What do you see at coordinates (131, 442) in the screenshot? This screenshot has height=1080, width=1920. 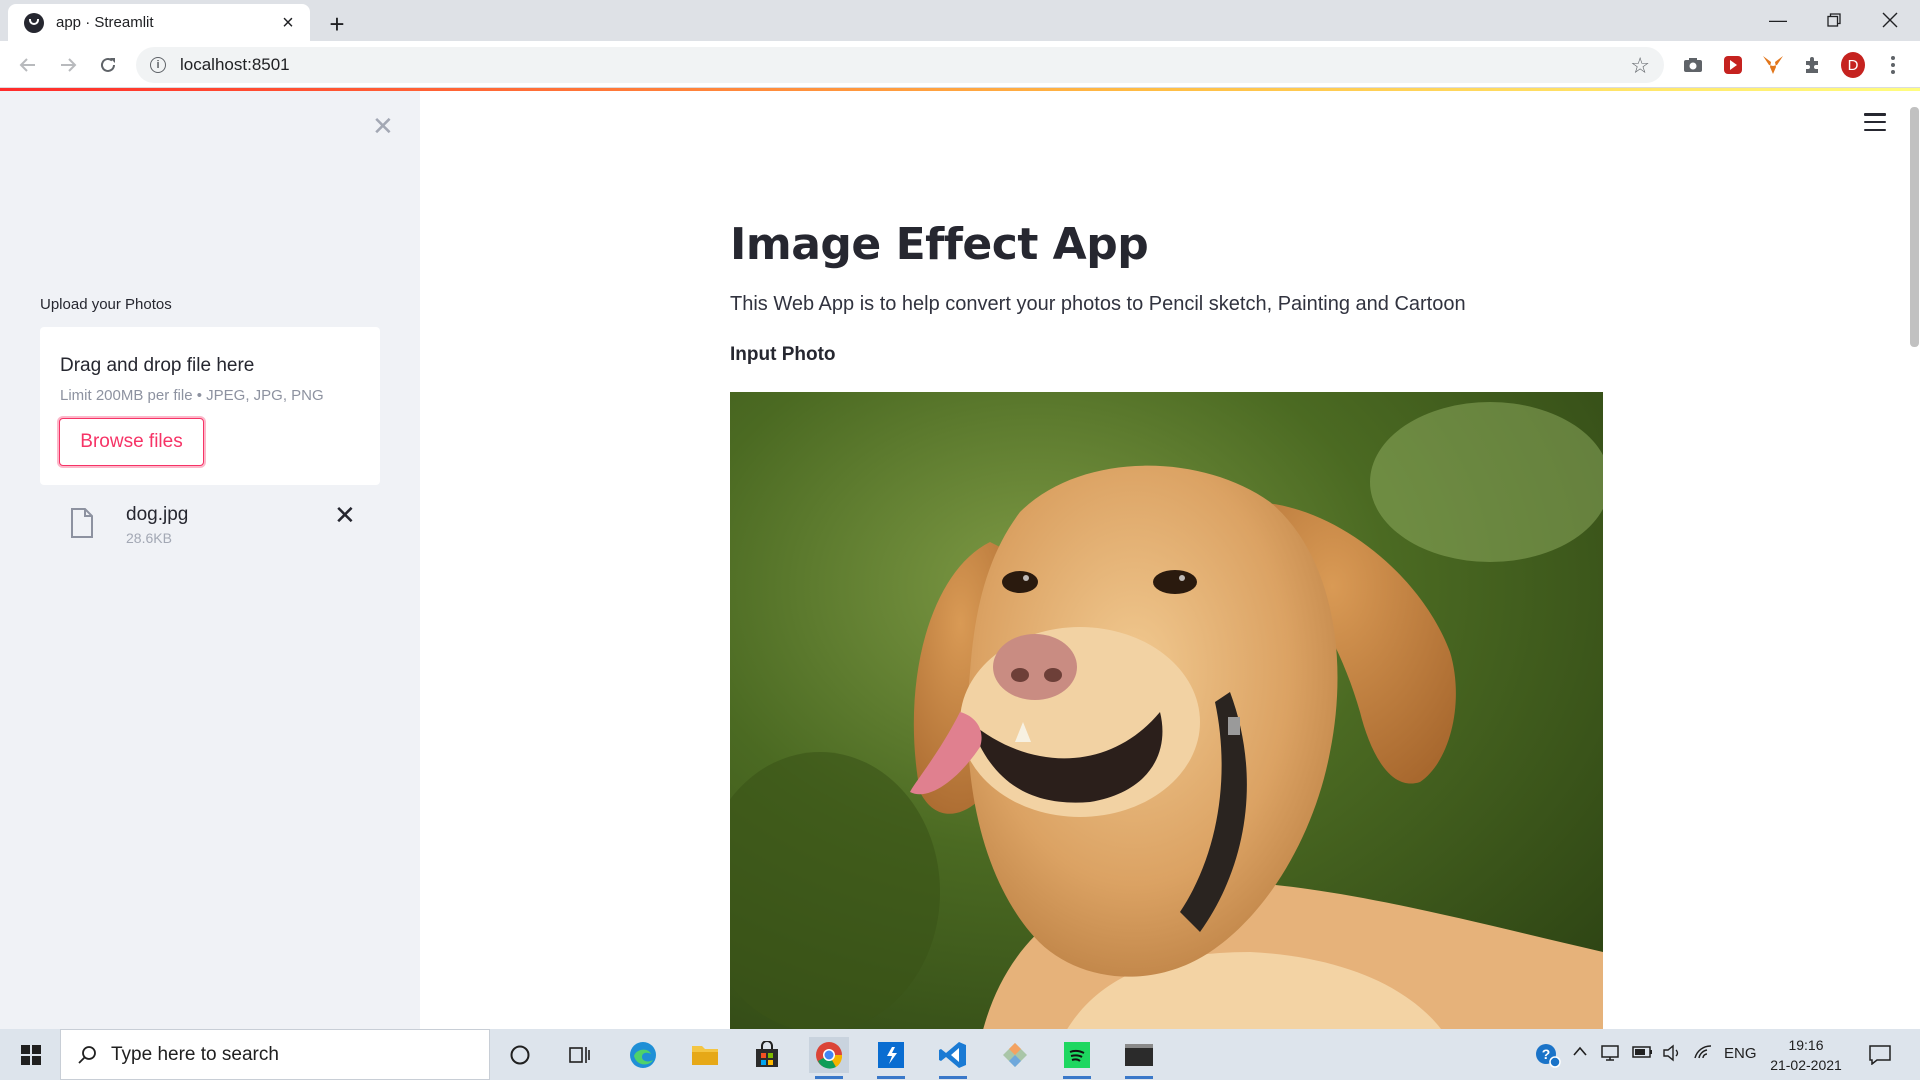 I see `browse-files-button: Browse files` at bounding box center [131, 442].